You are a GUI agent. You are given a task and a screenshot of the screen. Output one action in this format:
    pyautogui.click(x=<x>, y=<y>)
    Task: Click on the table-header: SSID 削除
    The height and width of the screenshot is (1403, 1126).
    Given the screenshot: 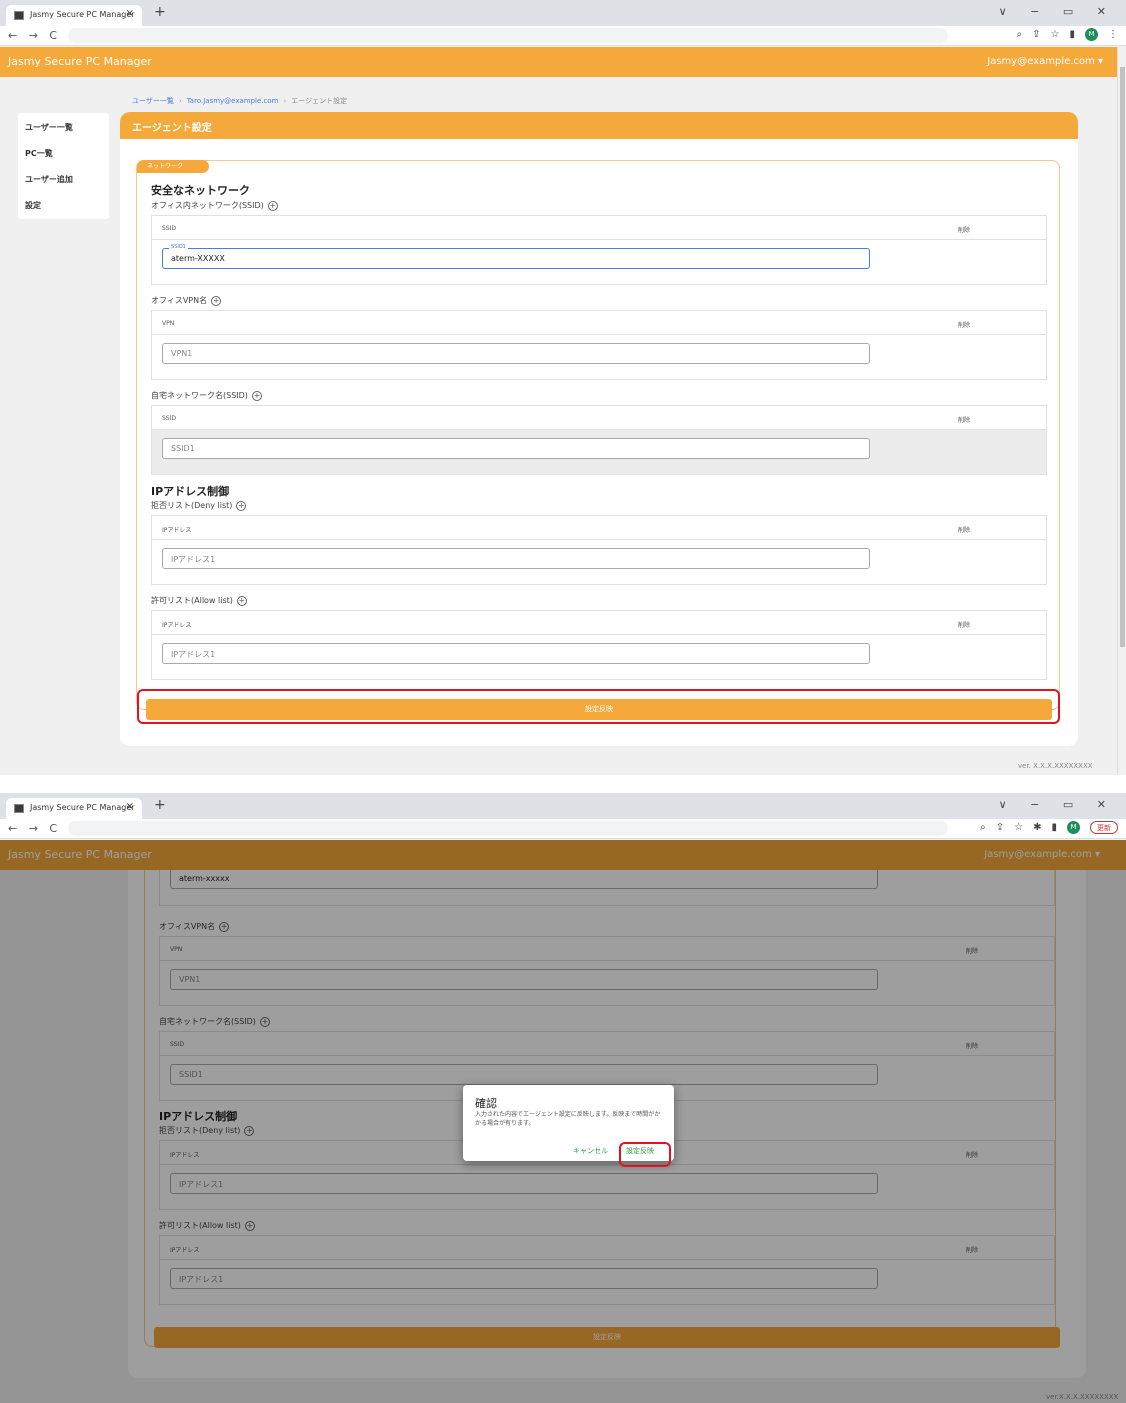 What is the action you would take?
    pyautogui.click(x=599, y=228)
    